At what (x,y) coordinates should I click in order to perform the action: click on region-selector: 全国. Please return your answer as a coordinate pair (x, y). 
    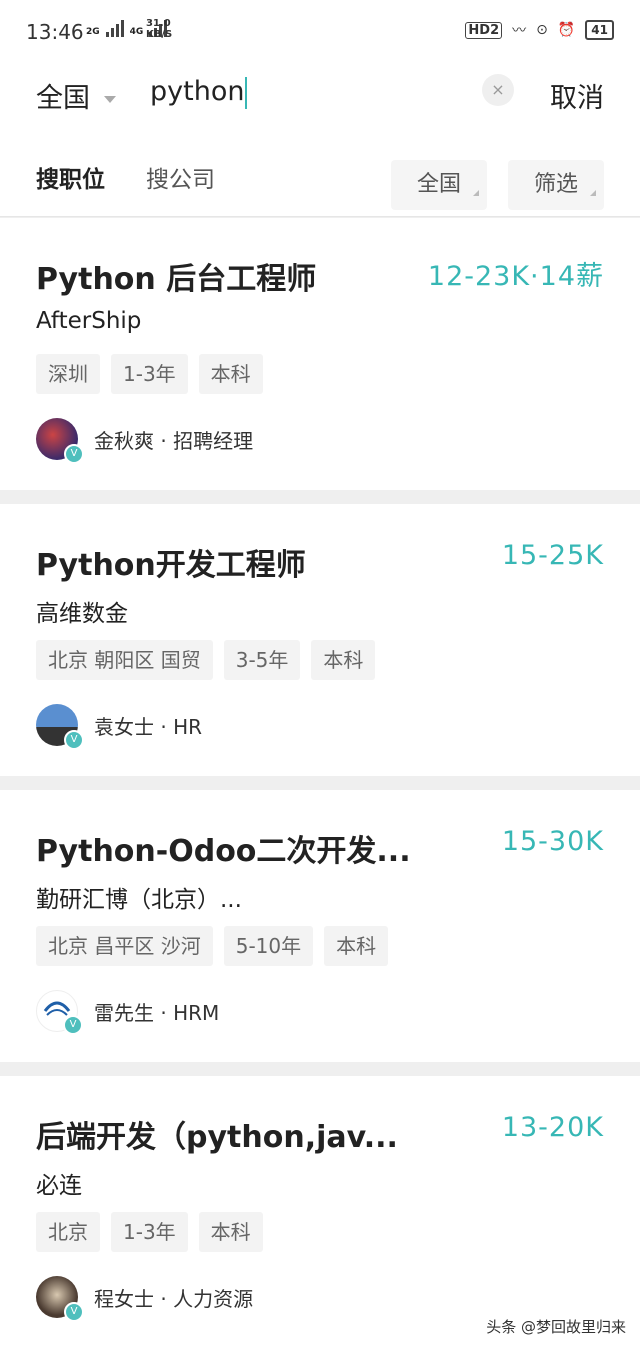
    Looking at the image, I should click on (76, 95).